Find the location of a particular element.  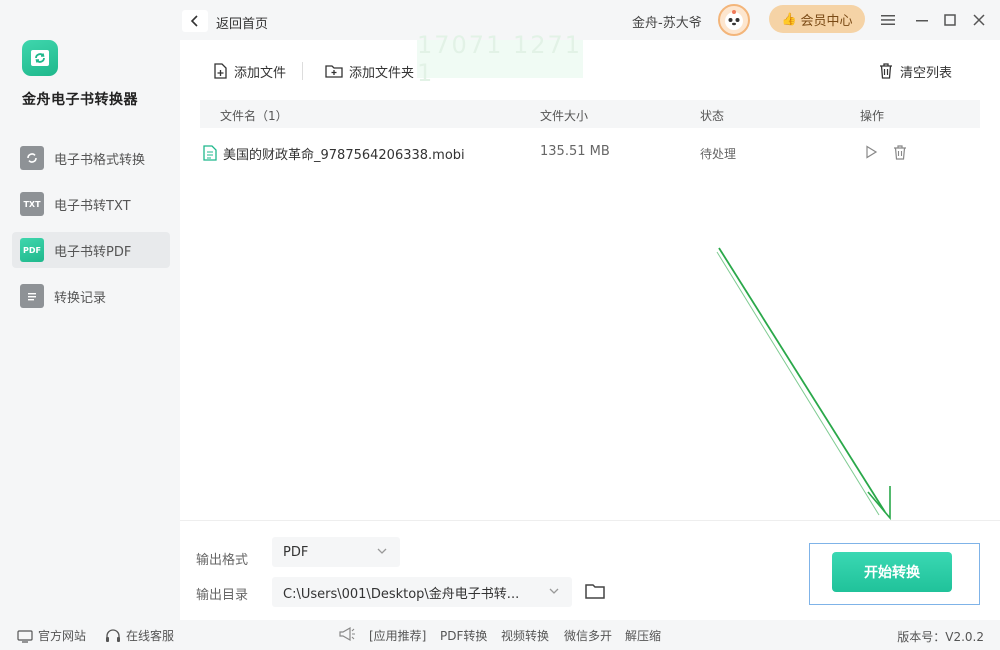

document-icon is located at coordinates (210, 153).